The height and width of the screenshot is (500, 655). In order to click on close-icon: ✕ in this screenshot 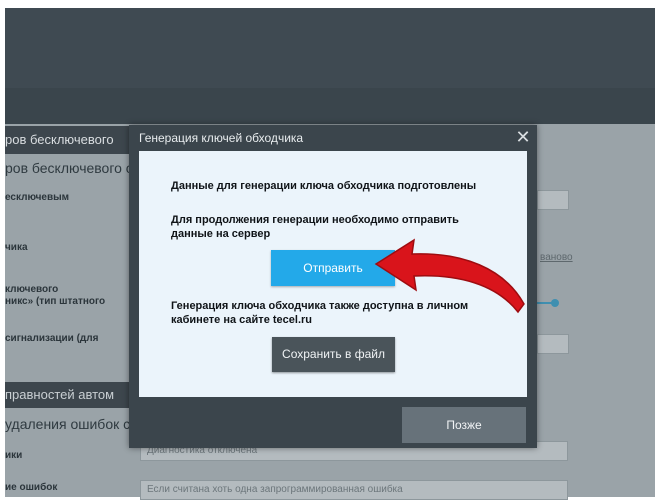, I will do `click(523, 137)`.